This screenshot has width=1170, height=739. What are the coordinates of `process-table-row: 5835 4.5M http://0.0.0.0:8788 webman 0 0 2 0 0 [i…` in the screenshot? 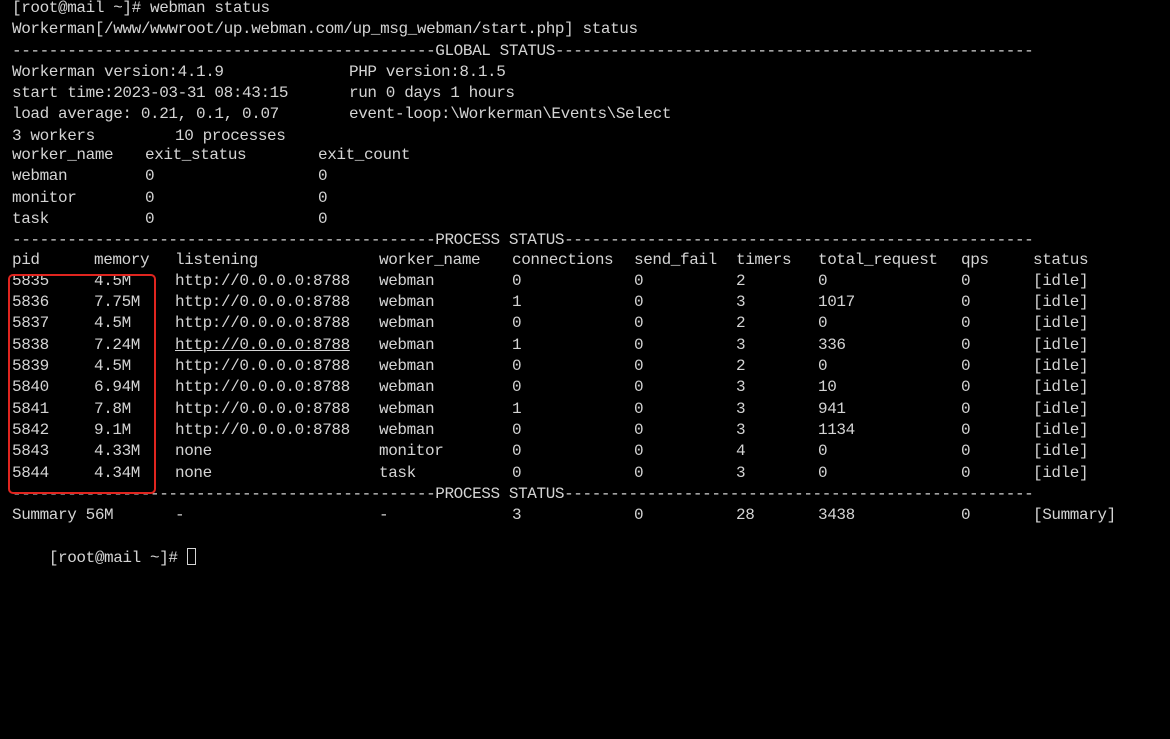 It's located at (591, 281).